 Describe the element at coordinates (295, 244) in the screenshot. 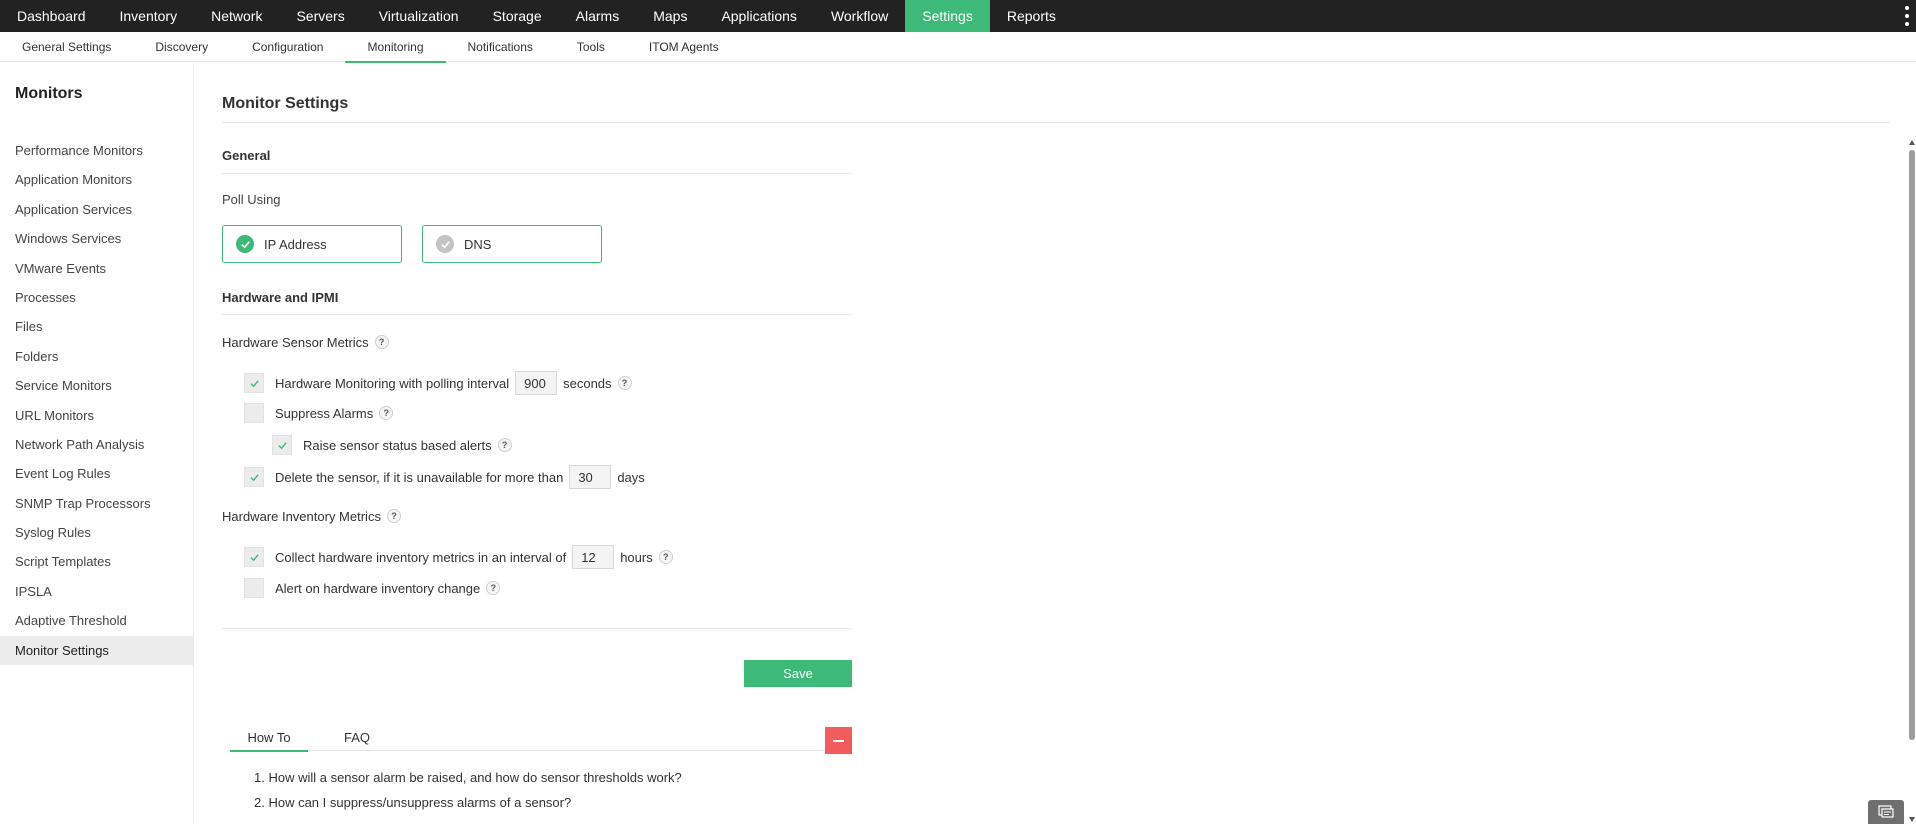

I see `poll-ip-address-label: IP Address` at that location.